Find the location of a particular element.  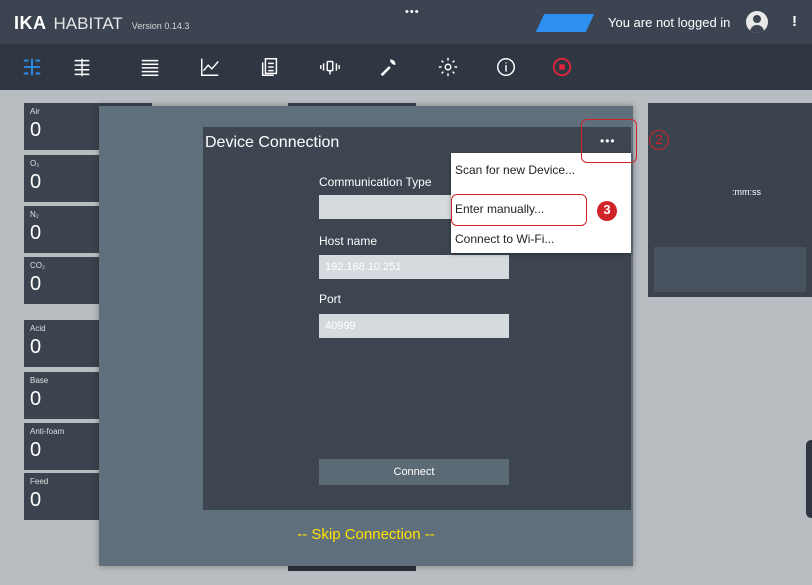

tile-label: Feed is located at coordinates (39, 481).